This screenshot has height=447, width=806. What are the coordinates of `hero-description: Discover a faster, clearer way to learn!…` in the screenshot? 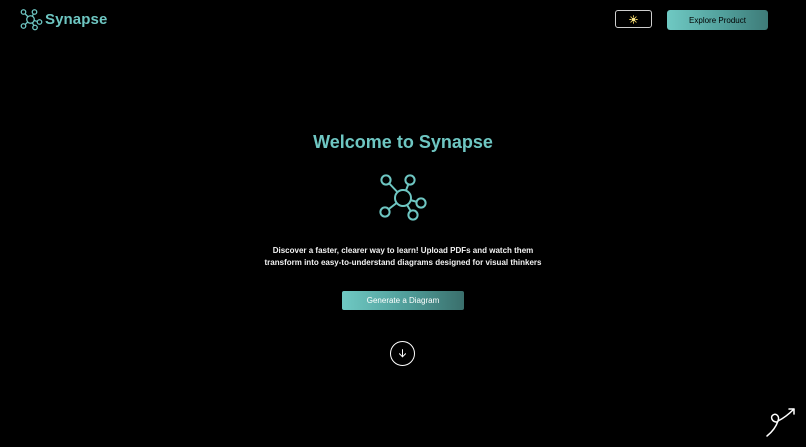 It's located at (403, 256).